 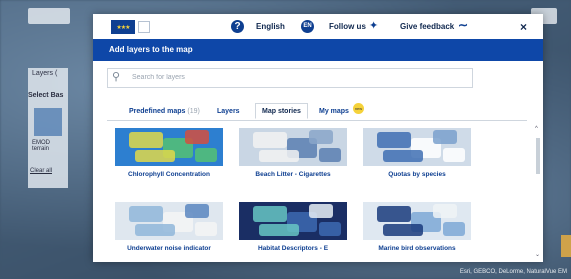 I want to click on layer-search-box: ⚲, so click(x=290, y=78).